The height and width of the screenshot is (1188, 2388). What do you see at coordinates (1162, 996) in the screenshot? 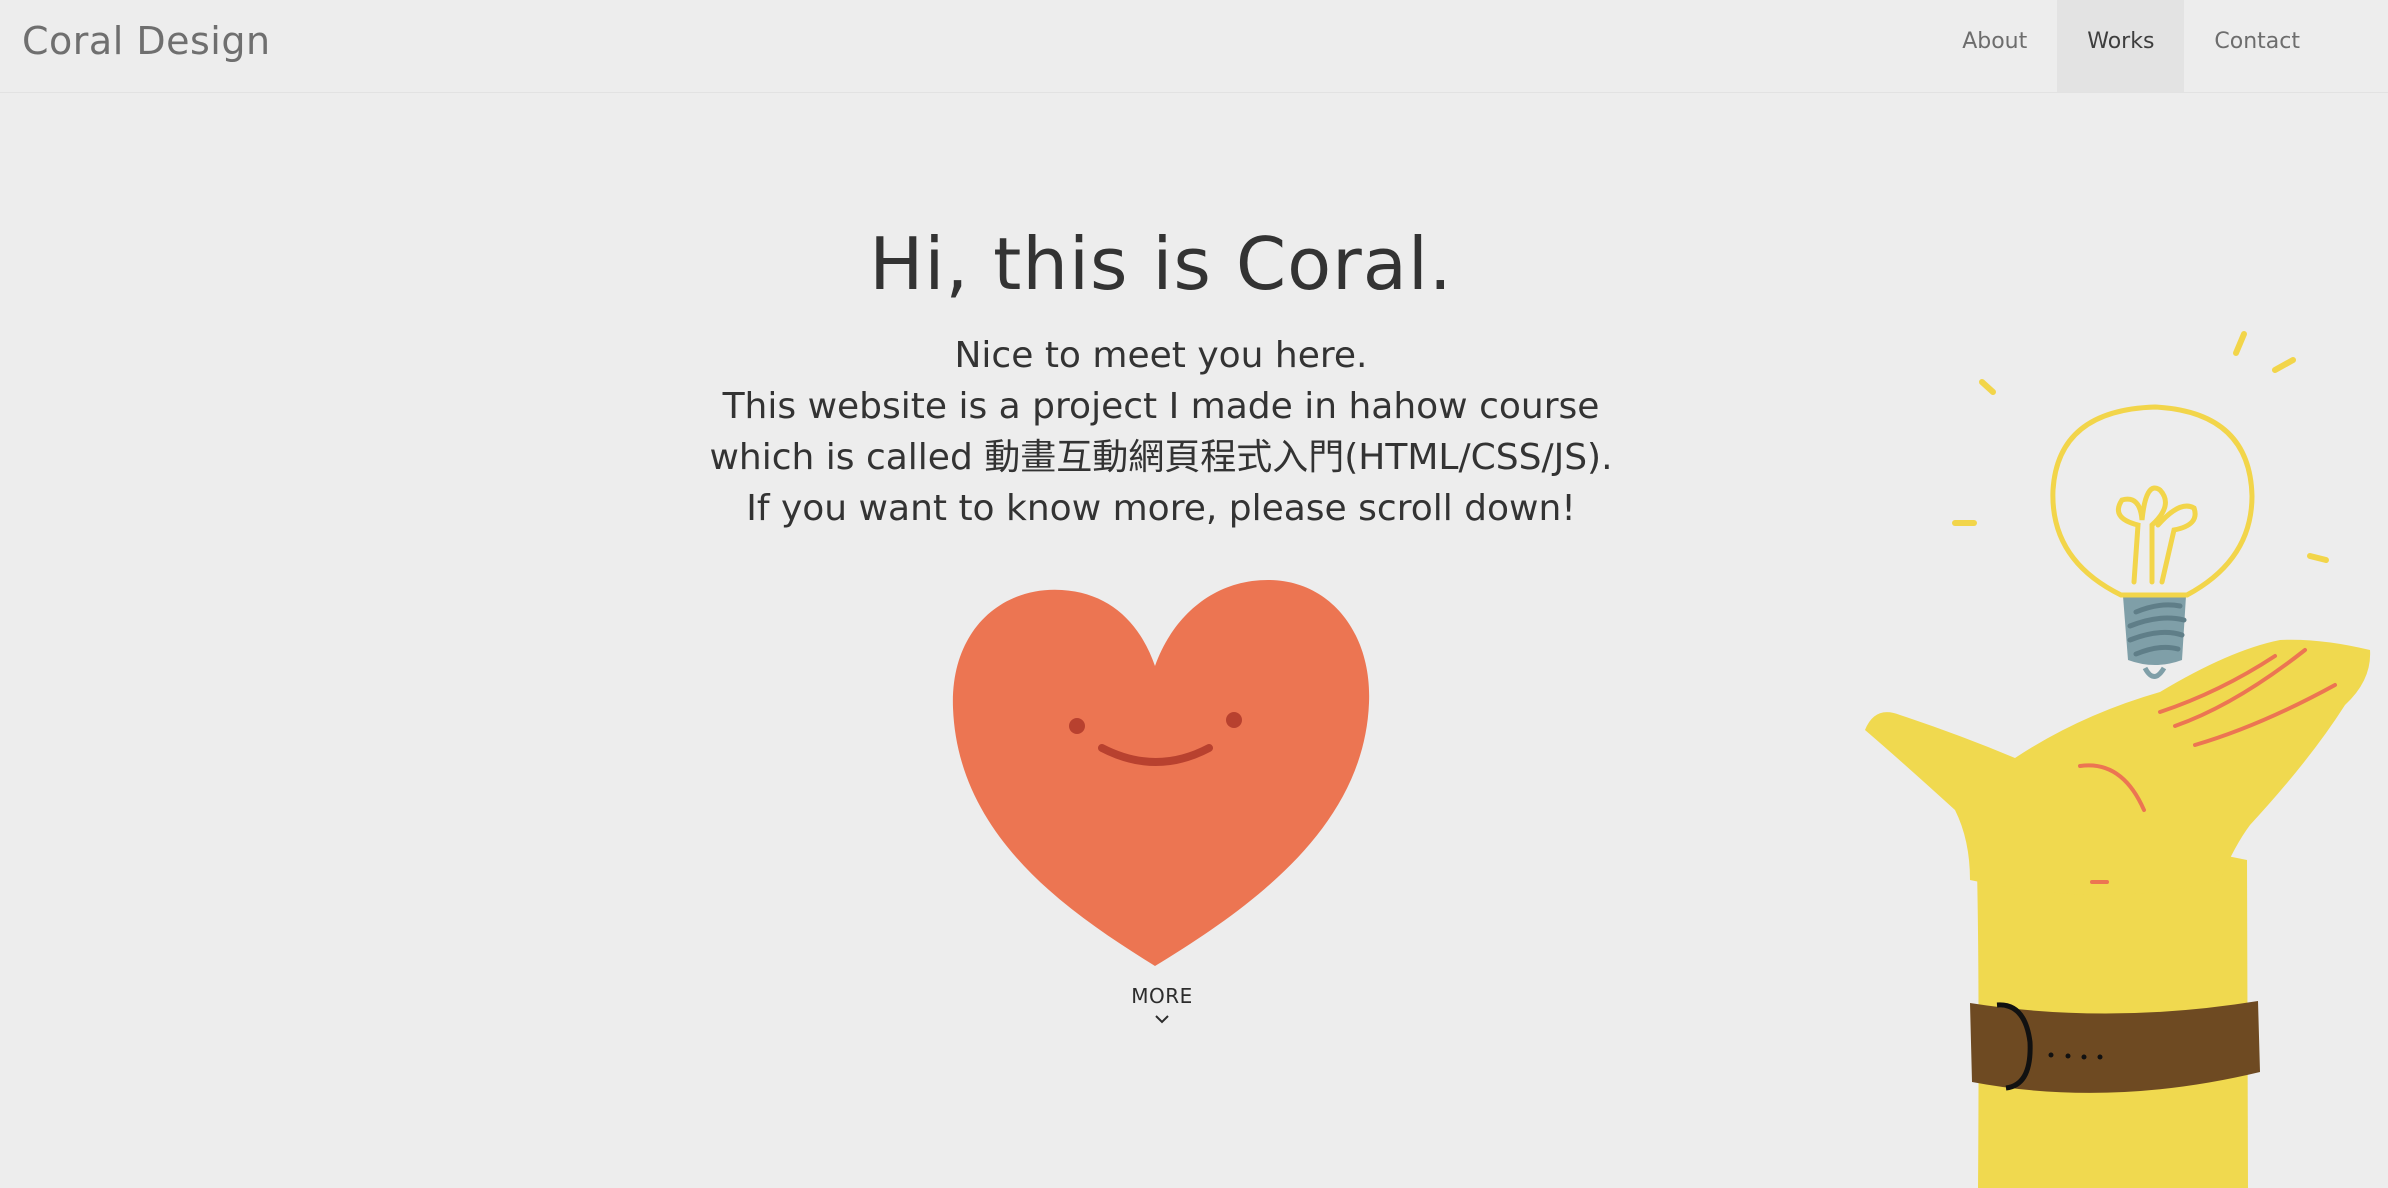
I see `more-label: MORE` at bounding box center [1162, 996].